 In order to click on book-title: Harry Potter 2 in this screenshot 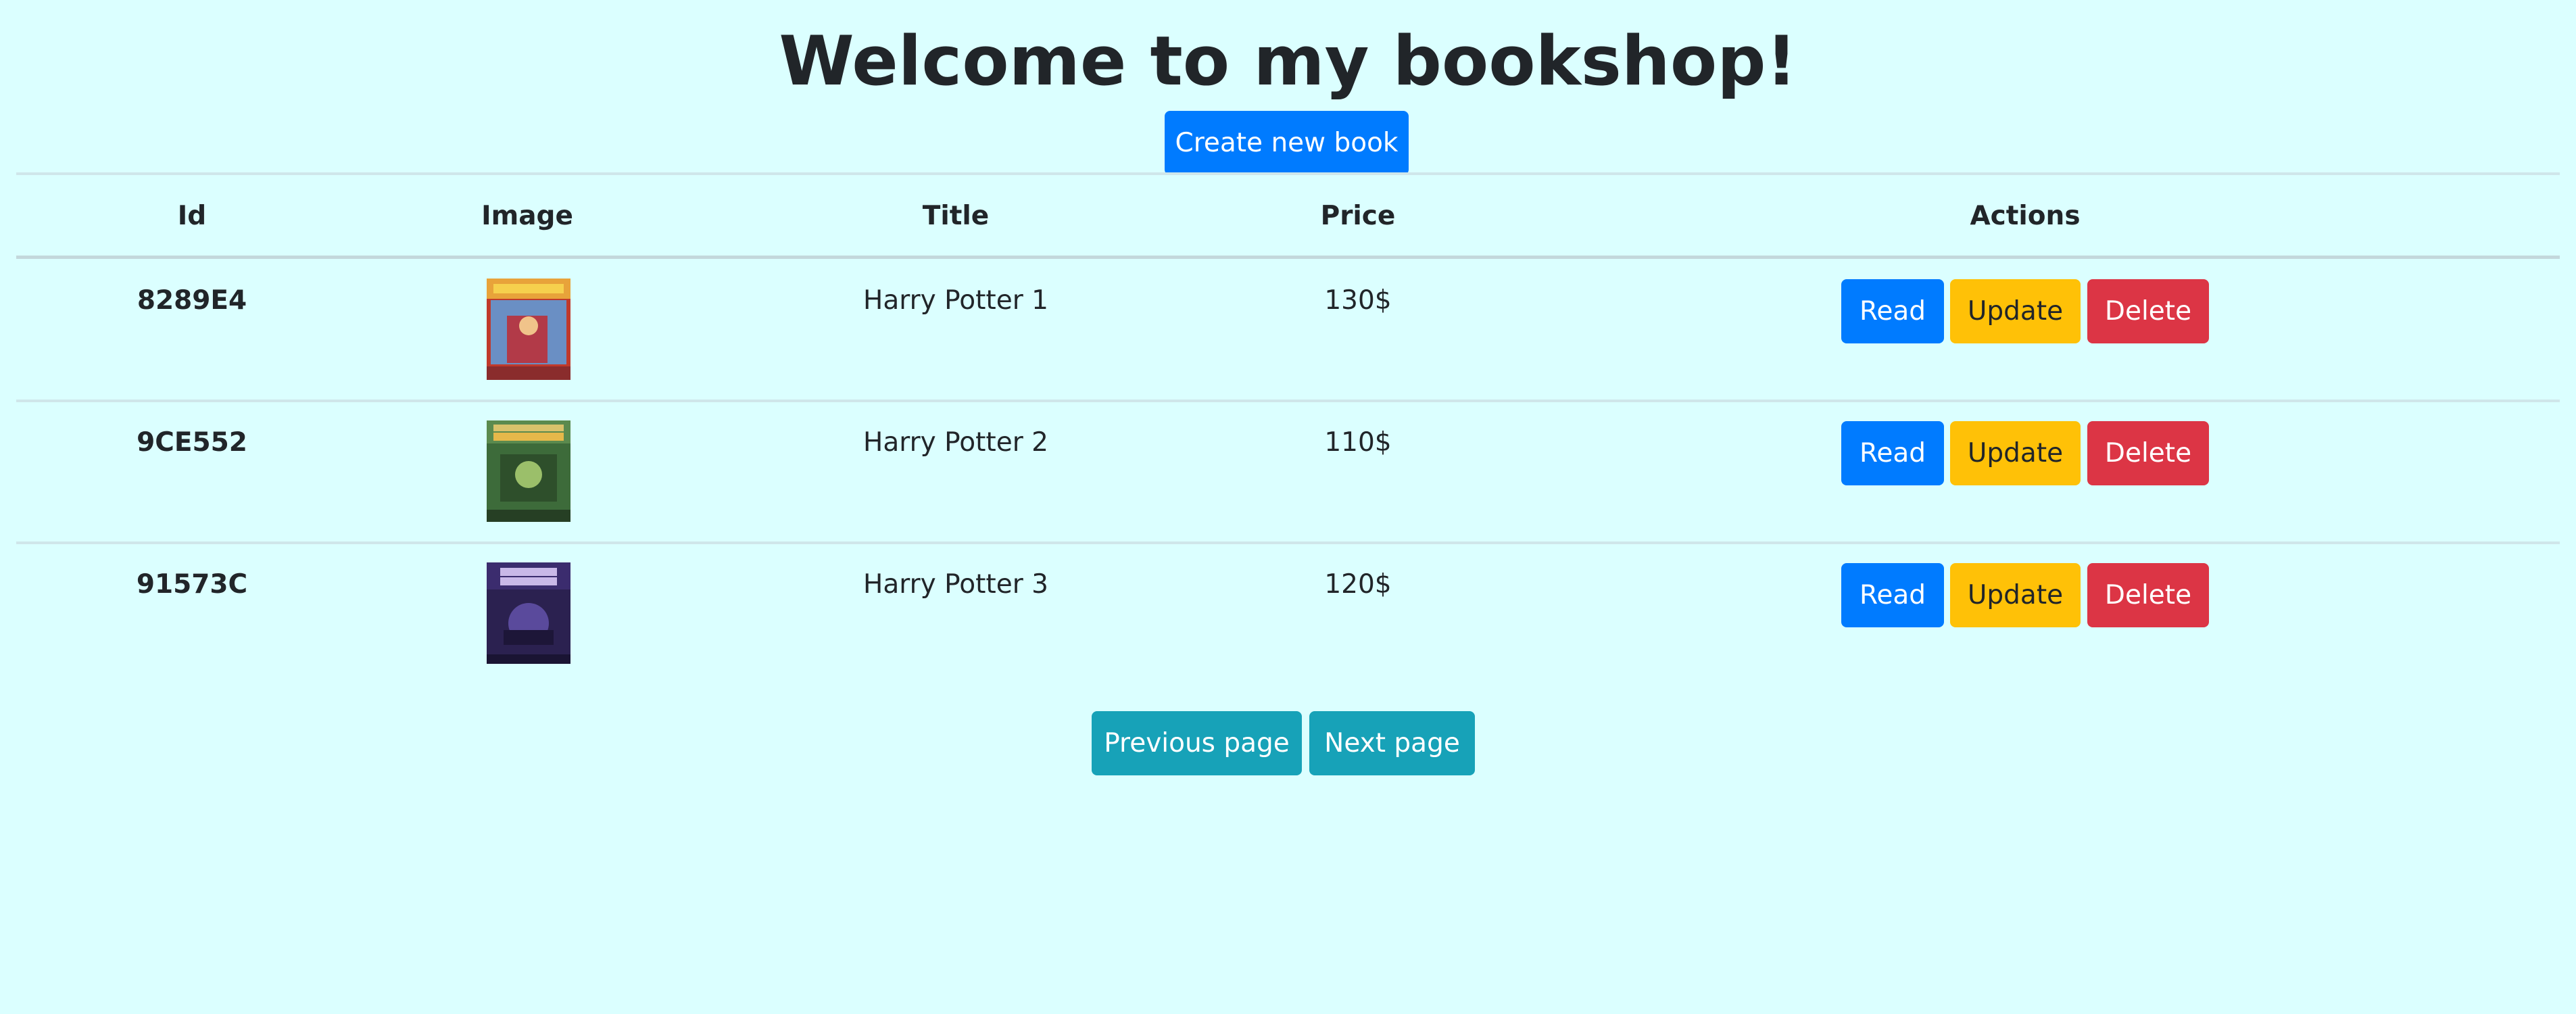, I will do `click(956, 443)`.